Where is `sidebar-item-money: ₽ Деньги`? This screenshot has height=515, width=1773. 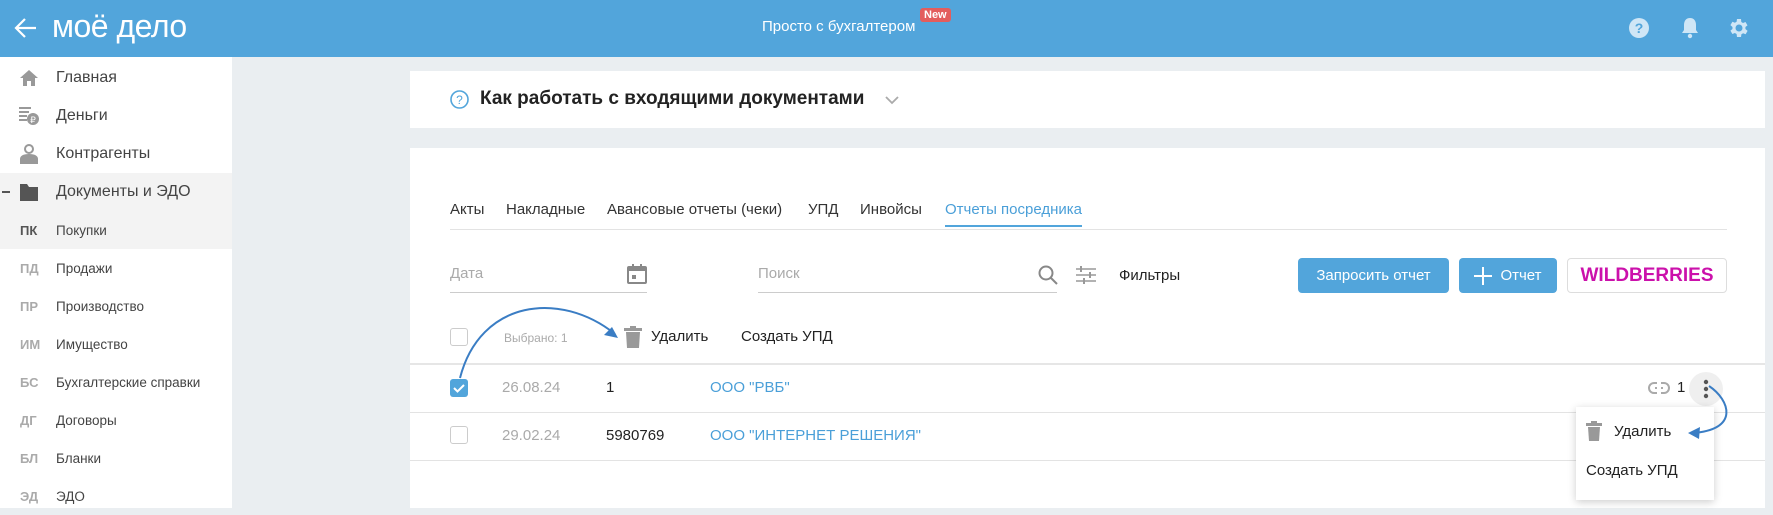 sidebar-item-money: ₽ Деньги is located at coordinates (116, 116).